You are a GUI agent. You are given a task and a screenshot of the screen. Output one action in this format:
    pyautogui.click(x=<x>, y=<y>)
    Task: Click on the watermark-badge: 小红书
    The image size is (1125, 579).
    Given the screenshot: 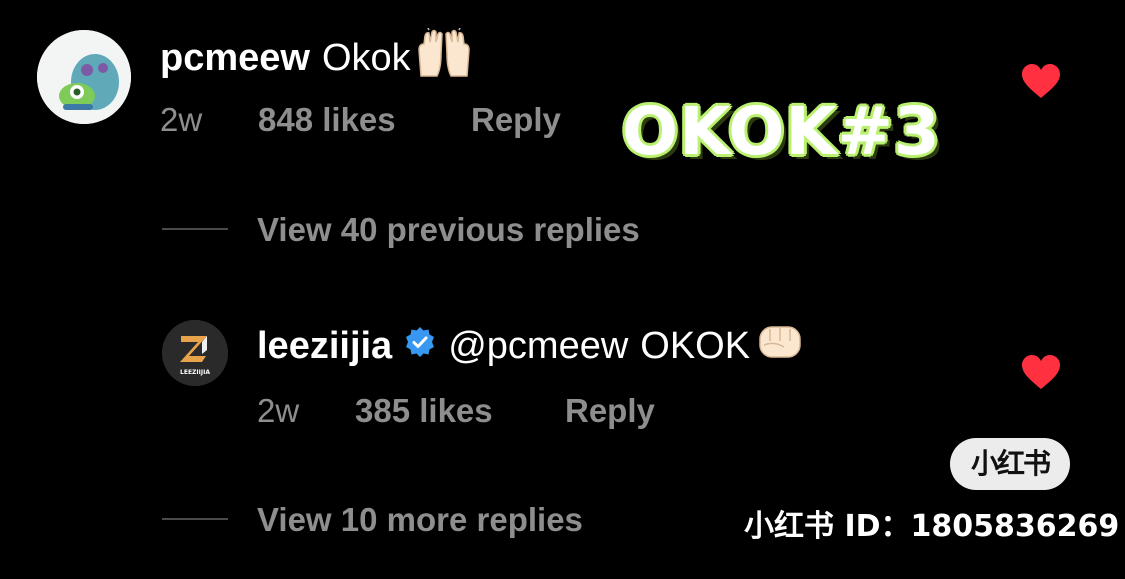 What is the action you would take?
    pyautogui.click(x=1010, y=464)
    